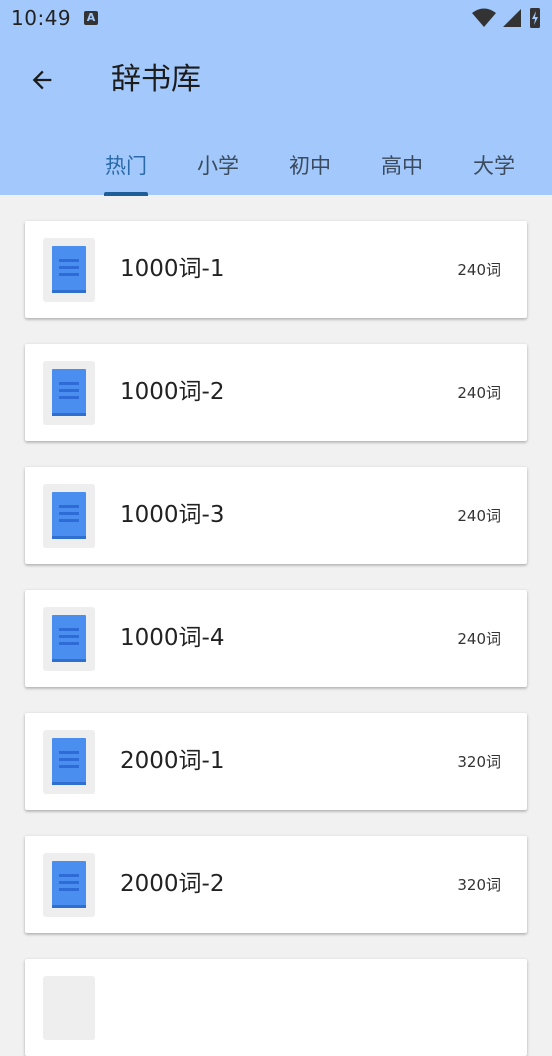 The image size is (552, 1056). What do you see at coordinates (276, 638) in the screenshot?
I see `list-item: 1000词-4 240词` at bounding box center [276, 638].